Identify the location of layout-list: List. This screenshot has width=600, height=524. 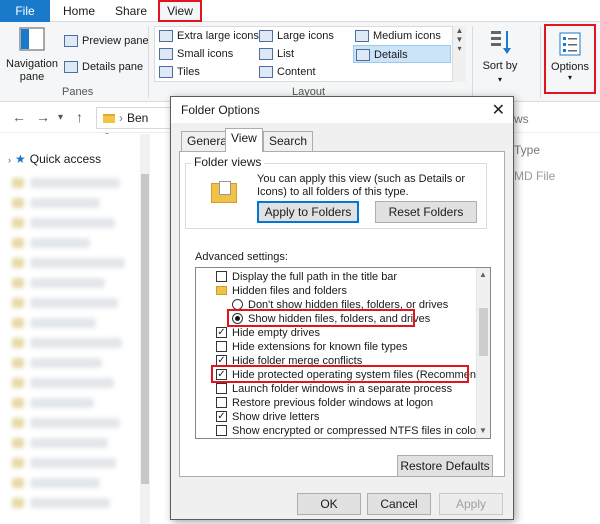
(276, 54).